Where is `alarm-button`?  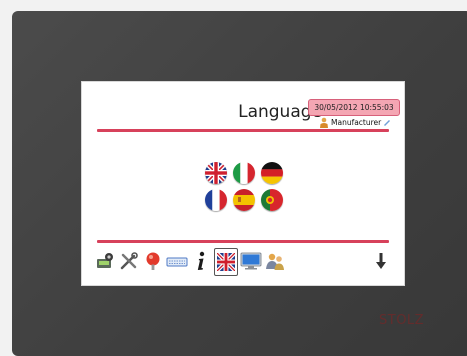
alarm-button is located at coordinates (153, 261).